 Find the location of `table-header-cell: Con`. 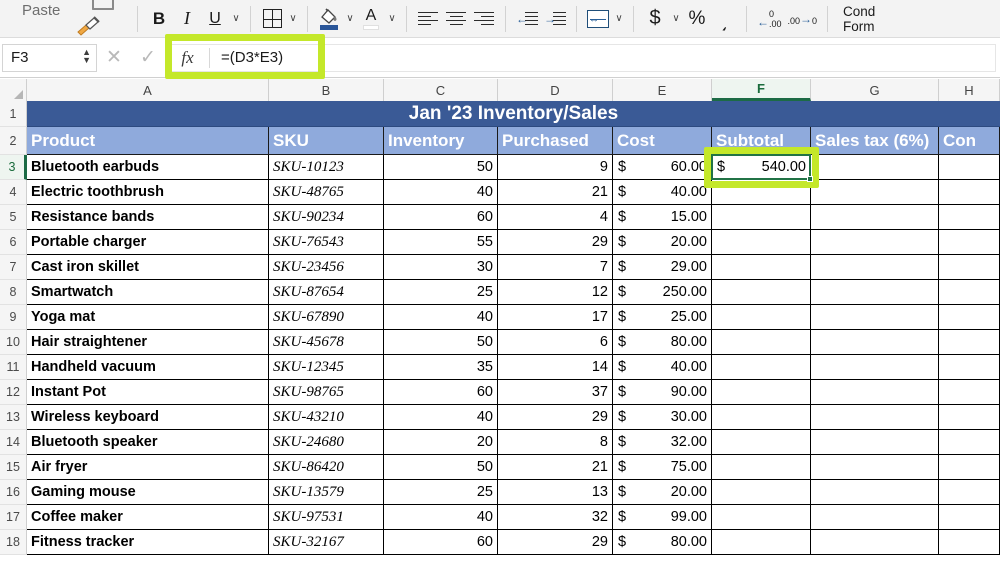

table-header-cell: Con is located at coordinates (969, 141).